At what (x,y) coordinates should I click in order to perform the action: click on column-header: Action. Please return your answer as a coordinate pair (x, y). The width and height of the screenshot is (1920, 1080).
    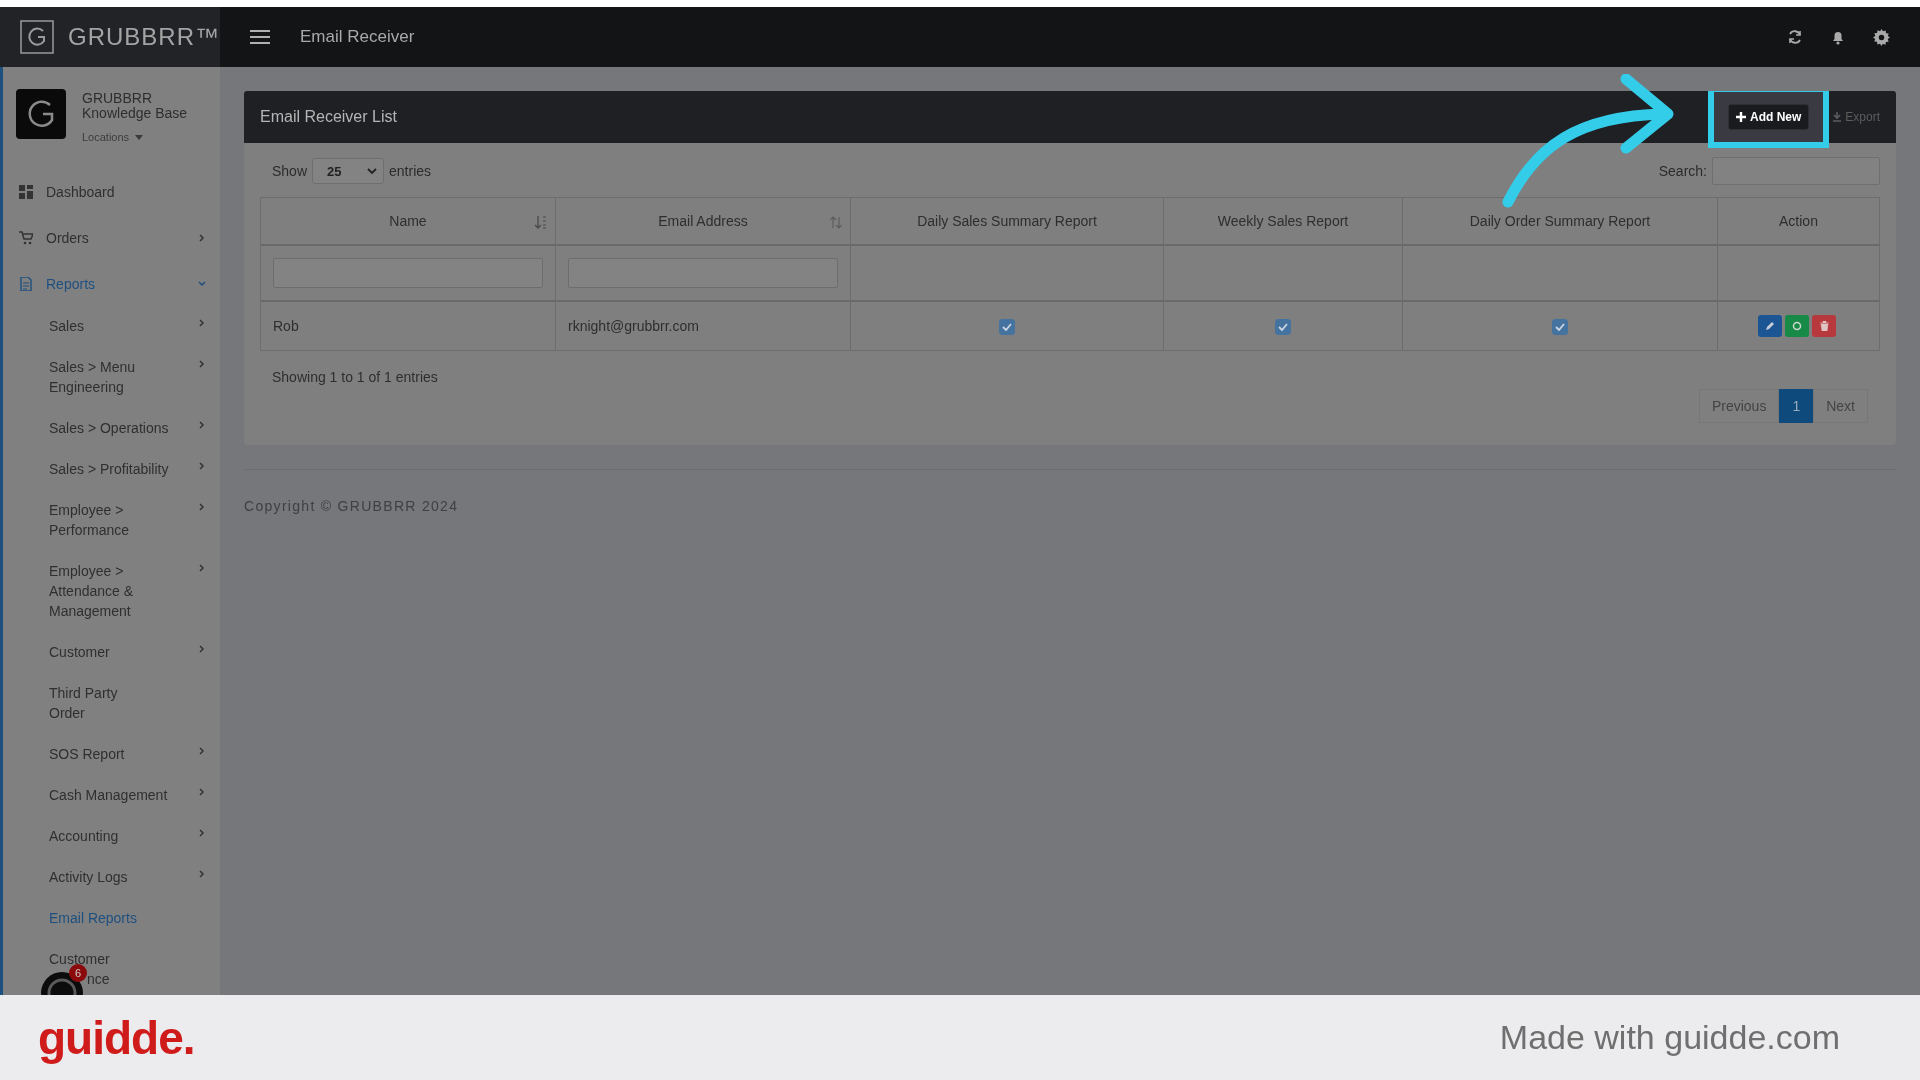
    Looking at the image, I should click on (1798, 221).